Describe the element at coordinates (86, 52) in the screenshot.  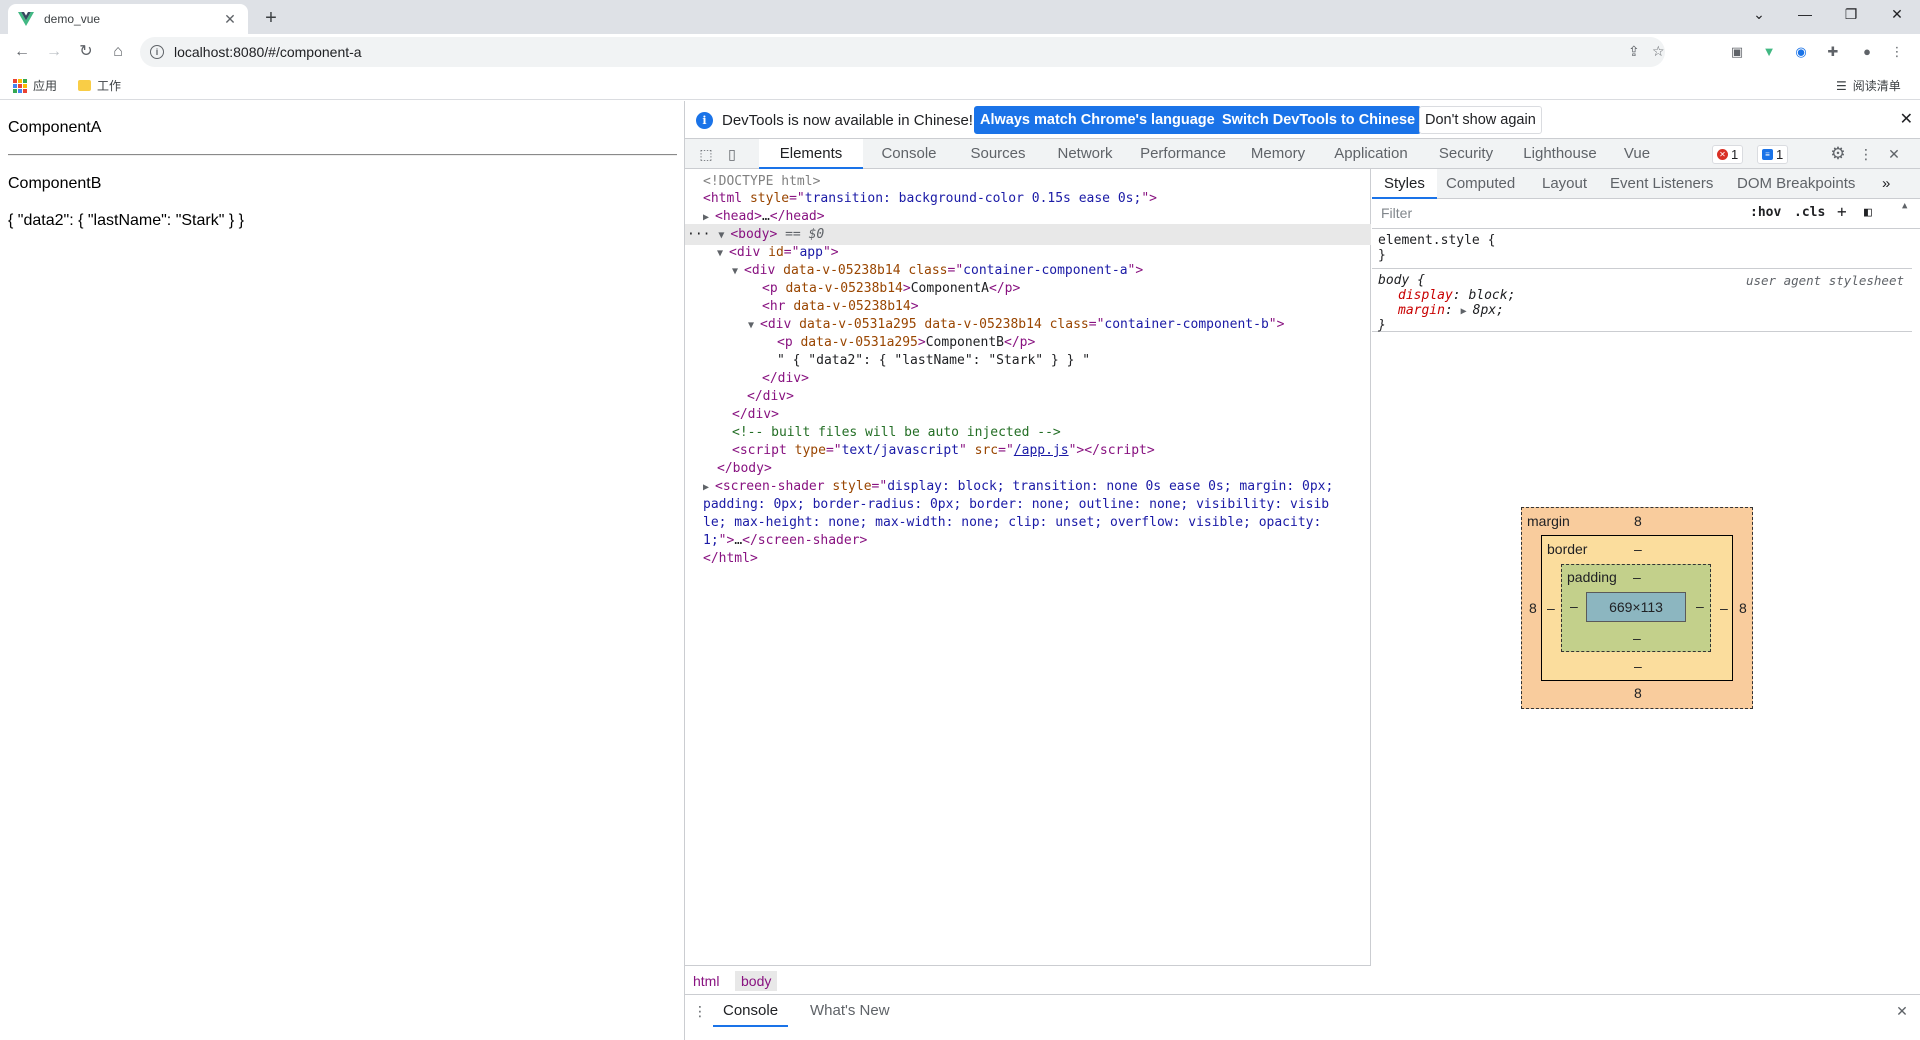
I see `reload-button: ↻` at that location.